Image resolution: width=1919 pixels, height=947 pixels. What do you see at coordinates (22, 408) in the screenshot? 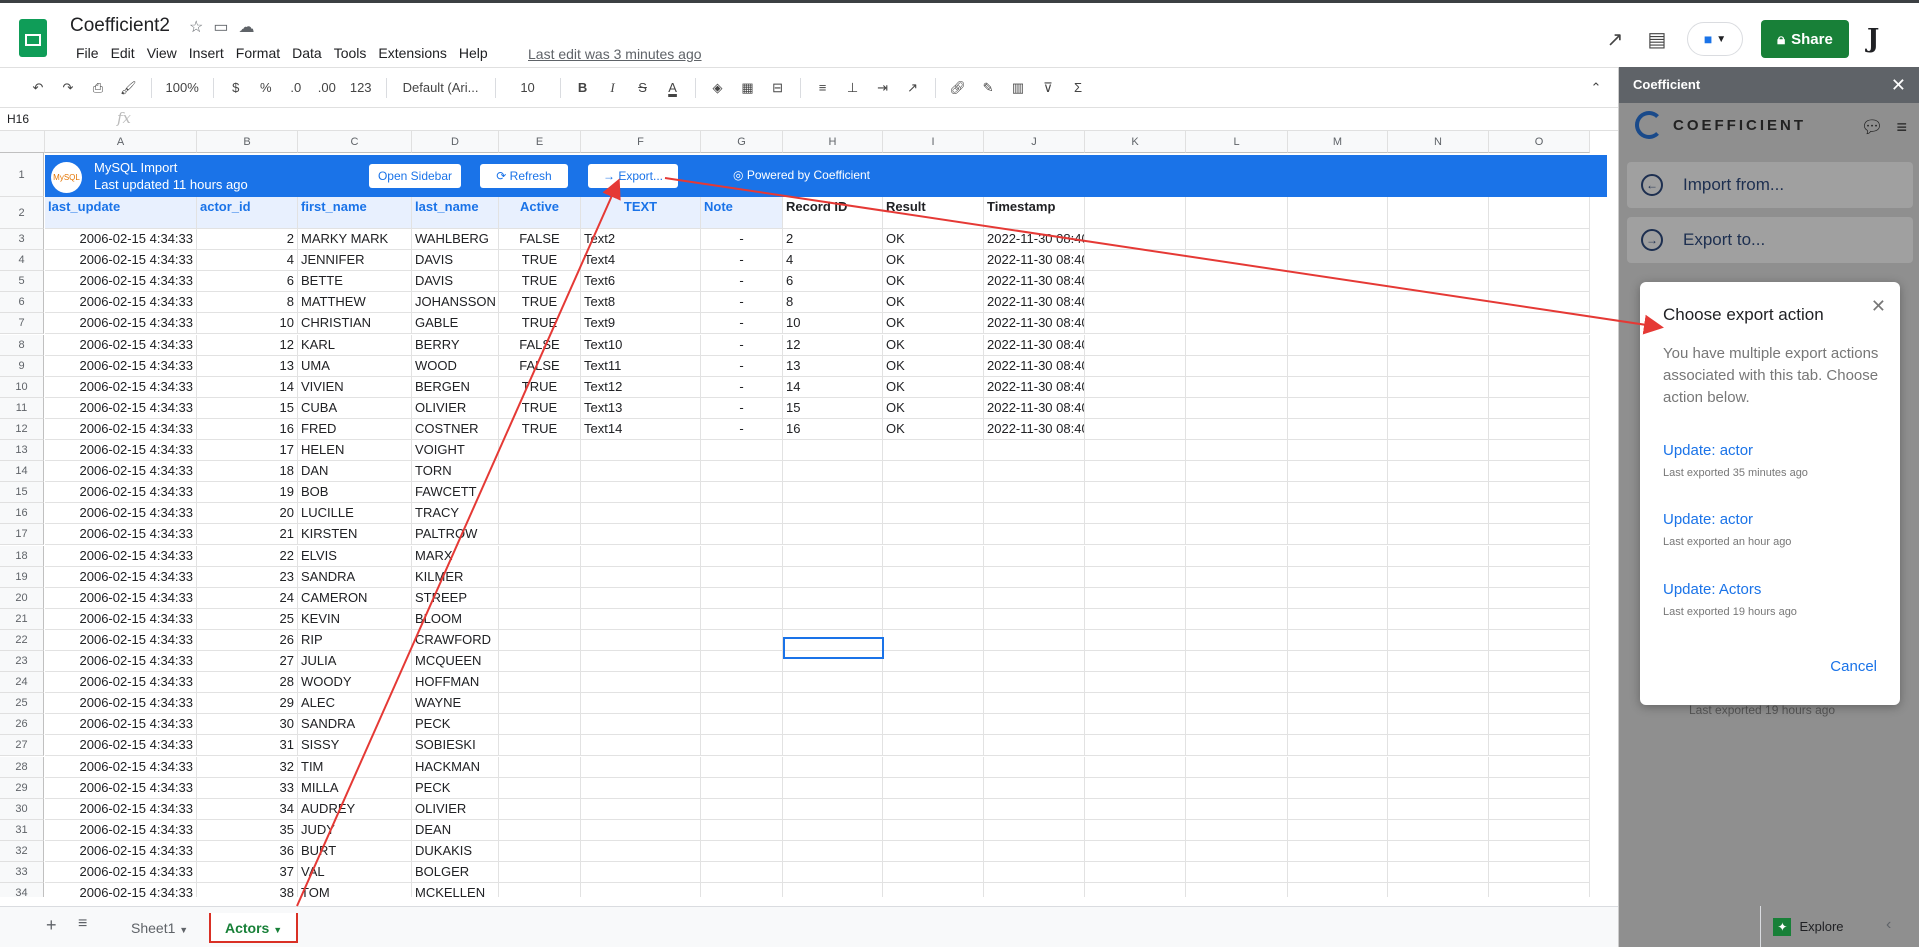
I see `row-header: 11` at bounding box center [22, 408].